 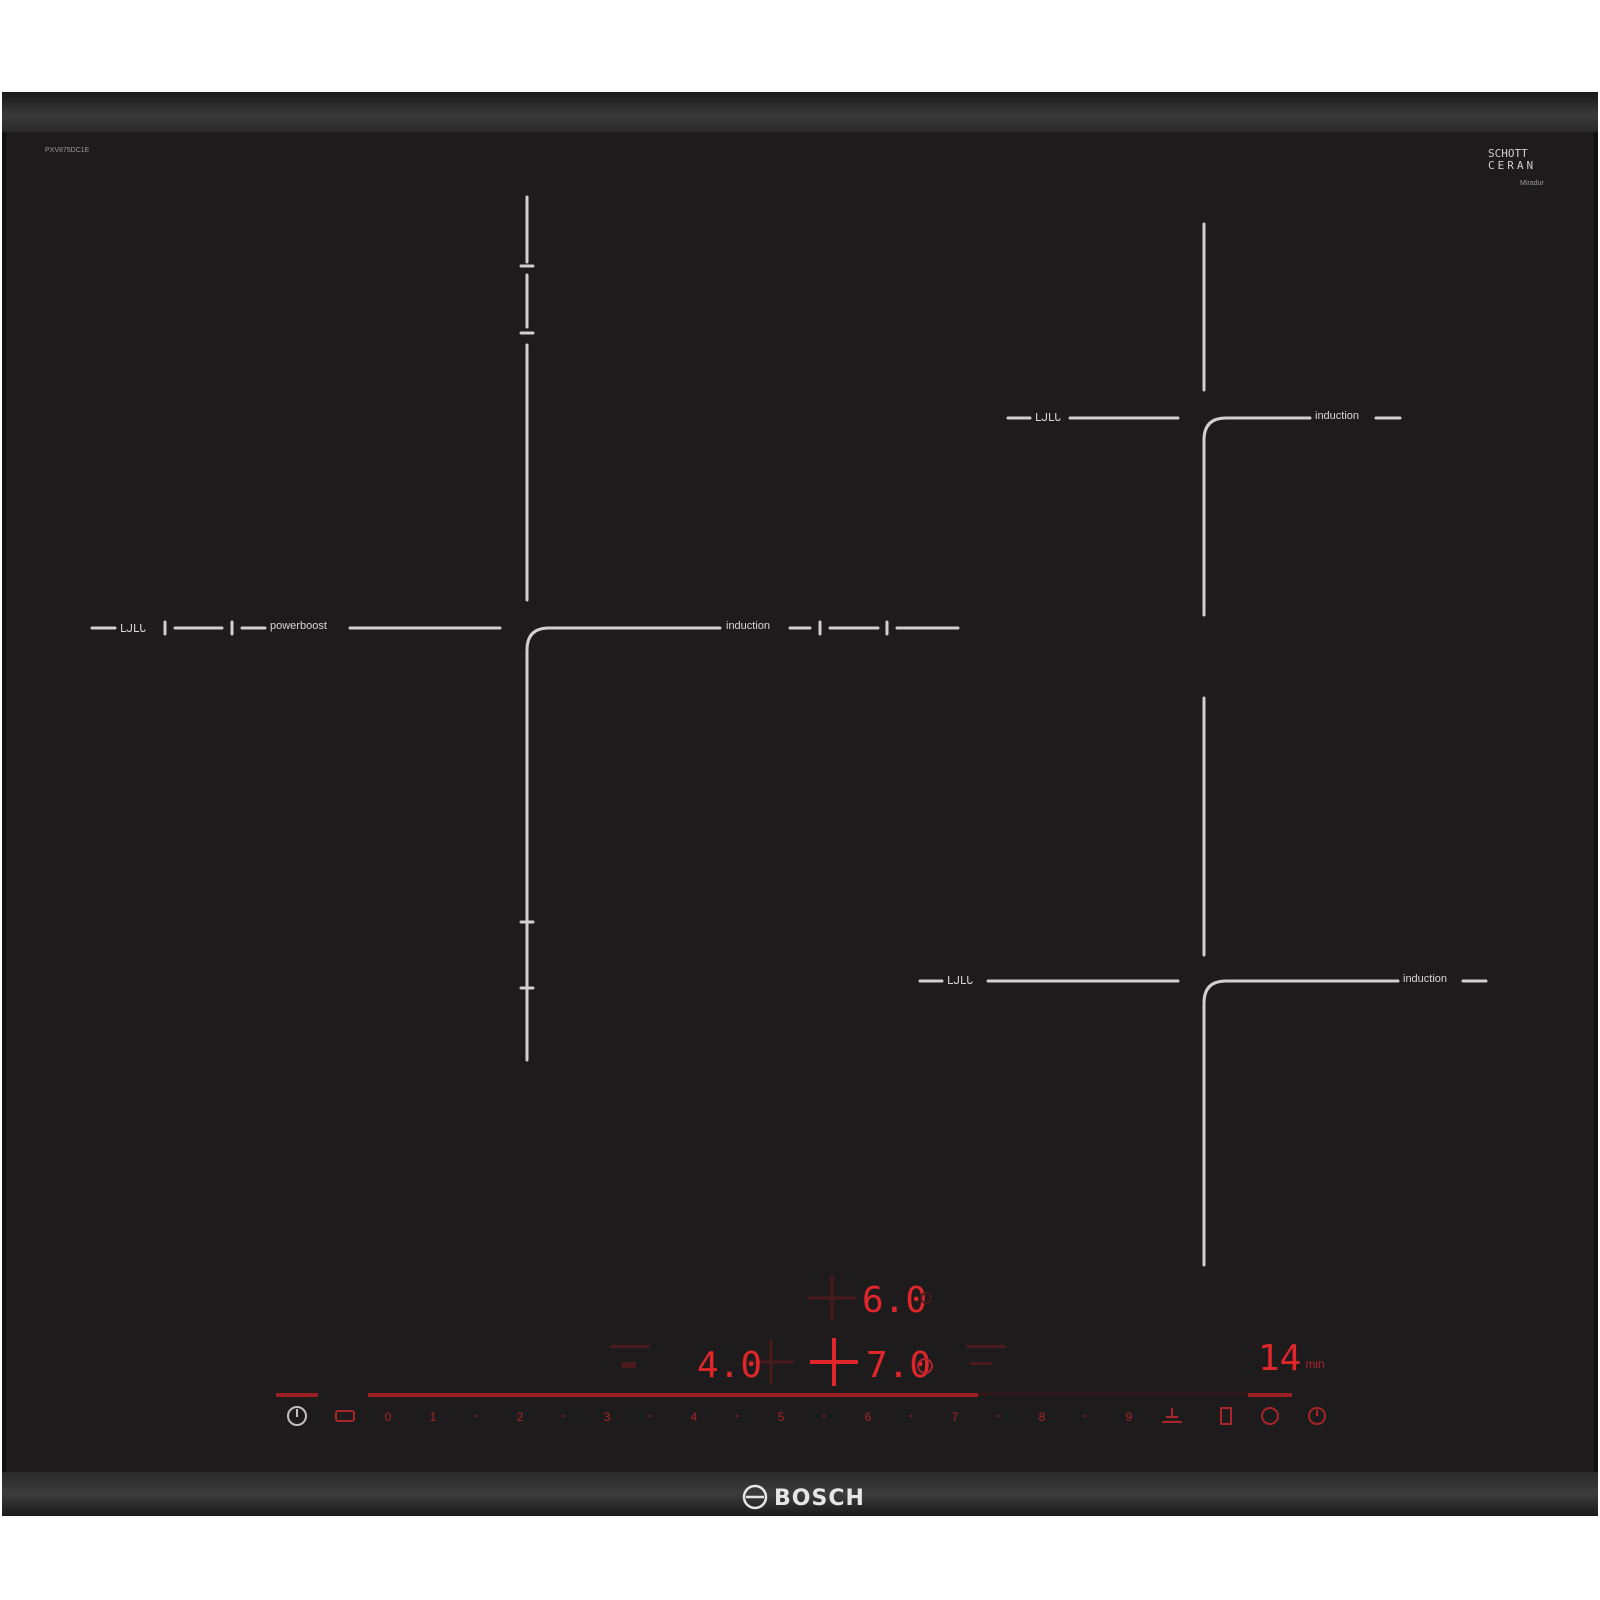 What do you see at coordinates (1425, 979) in the screenshot?
I see `right-bottom-induction-label: induction` at bounding box center [1425, 979].